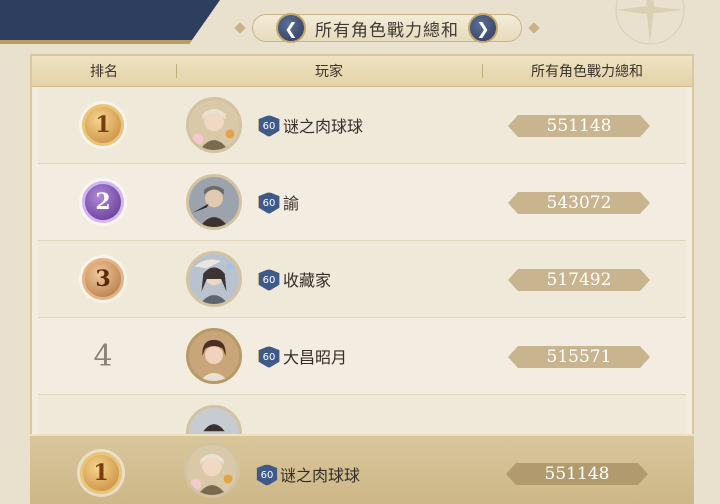 The height and width of the screenshot is (504, 720). What do you see at coordinates (240, 28) in the screenshot?
I see `ornament-left-icon` at bounding box center [240, 28].